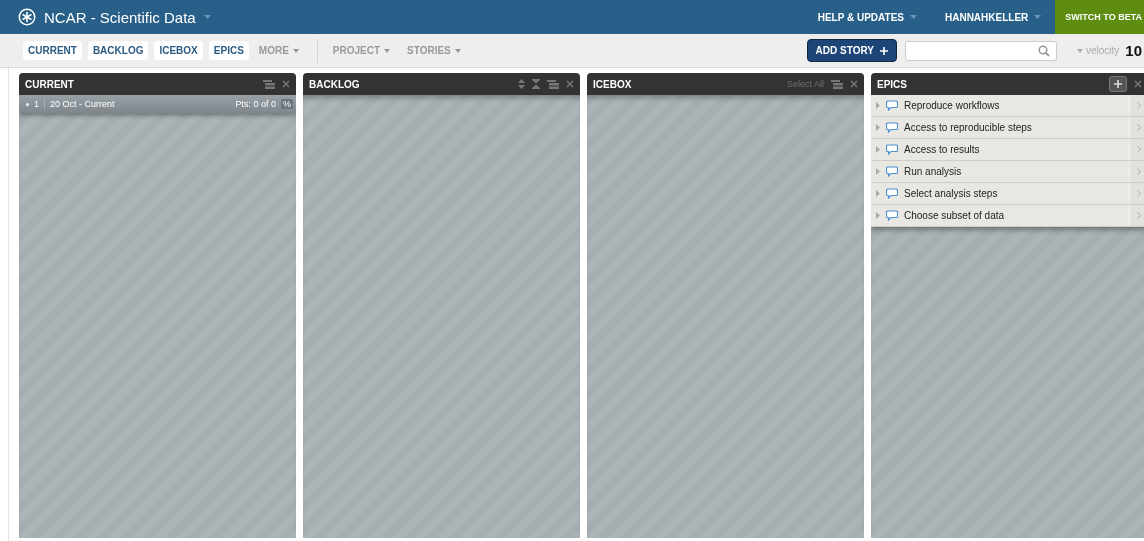 The height and width of the screenshot is (541, 1144). I want to click on epic-row: Select analysis steps, so click(1007, 194).